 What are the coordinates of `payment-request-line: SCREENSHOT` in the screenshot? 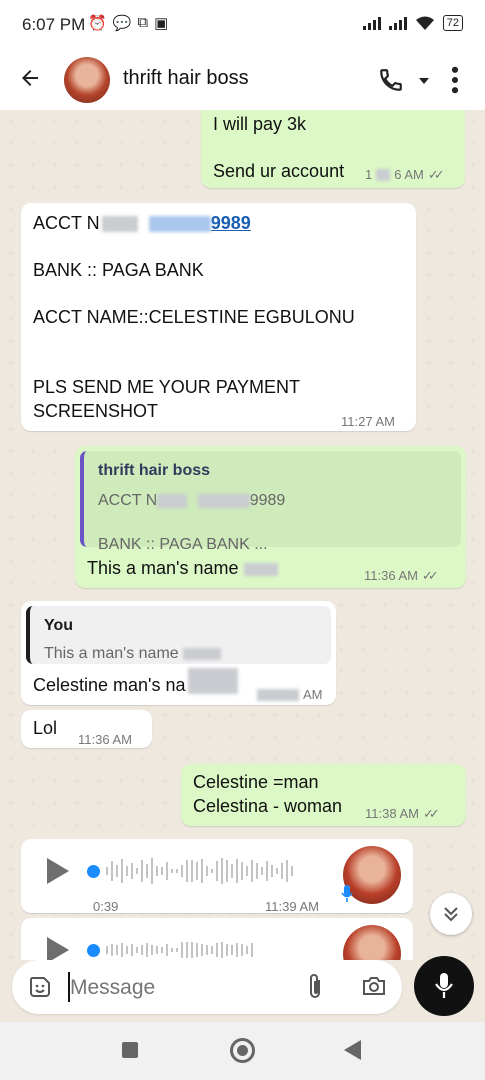 It's located at (96, 411).